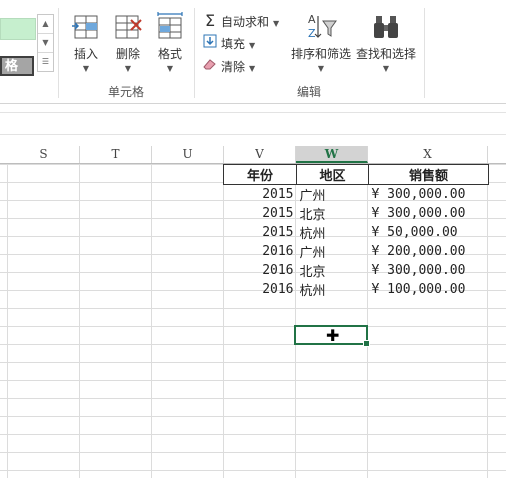 The height and width of the screenshot is (478, 506). What do you see at coordinates (260, 174) in the screenshot?
I see `header-year: 年份` at bounding box center [260, 174].